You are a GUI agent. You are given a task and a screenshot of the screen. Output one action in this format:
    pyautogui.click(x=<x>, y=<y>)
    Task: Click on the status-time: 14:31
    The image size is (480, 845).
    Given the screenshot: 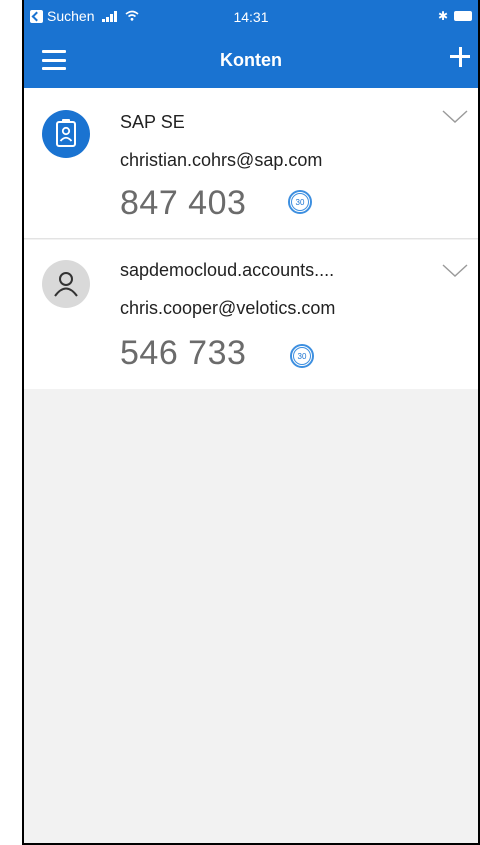 What is the action you would take?
    pyautogui.click(x=251, y=17)
    